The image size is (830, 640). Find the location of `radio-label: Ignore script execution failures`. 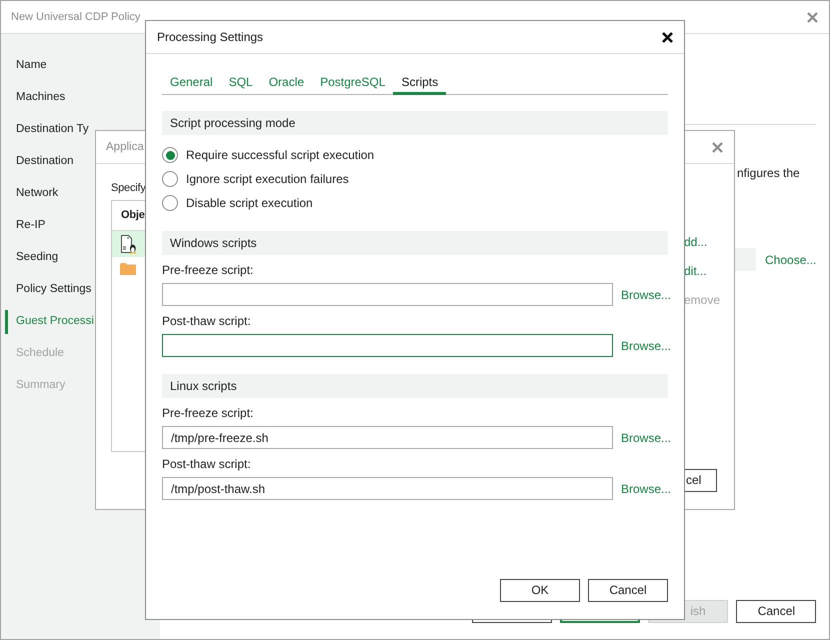

radio-label: Ignore script execution failures is located at coordinates (267, 179).